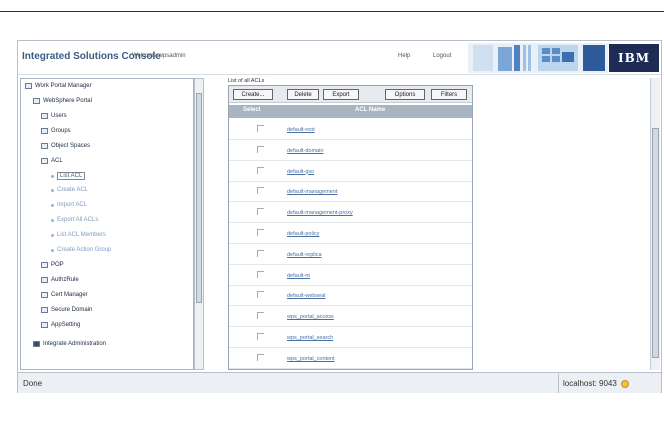  I want to click on column-header-acl-name: ACL Name, so click(370, 110).